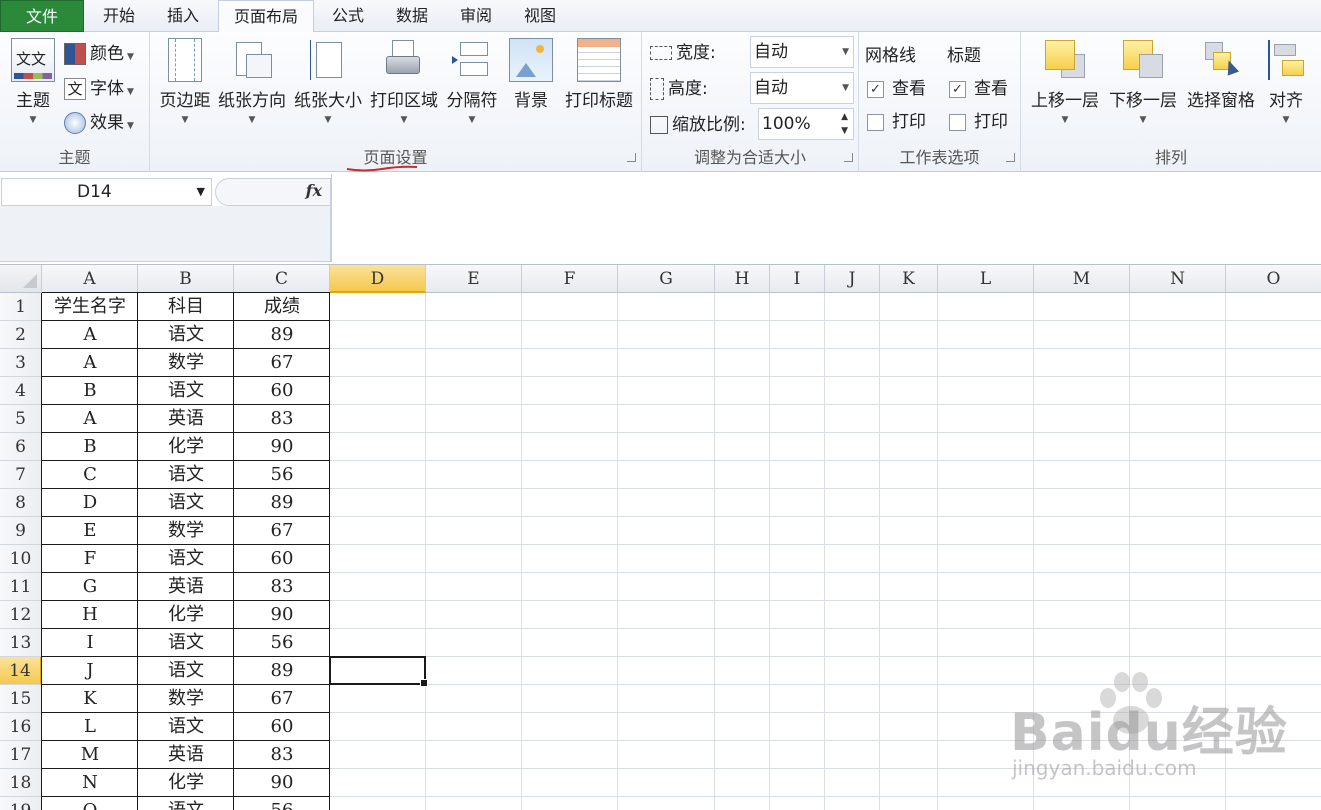 The height and width of the screenshot is (810, 1321). Describe the element at coordinates (90, 279) in the screenshot. I see `column-header-a: A` at that location.